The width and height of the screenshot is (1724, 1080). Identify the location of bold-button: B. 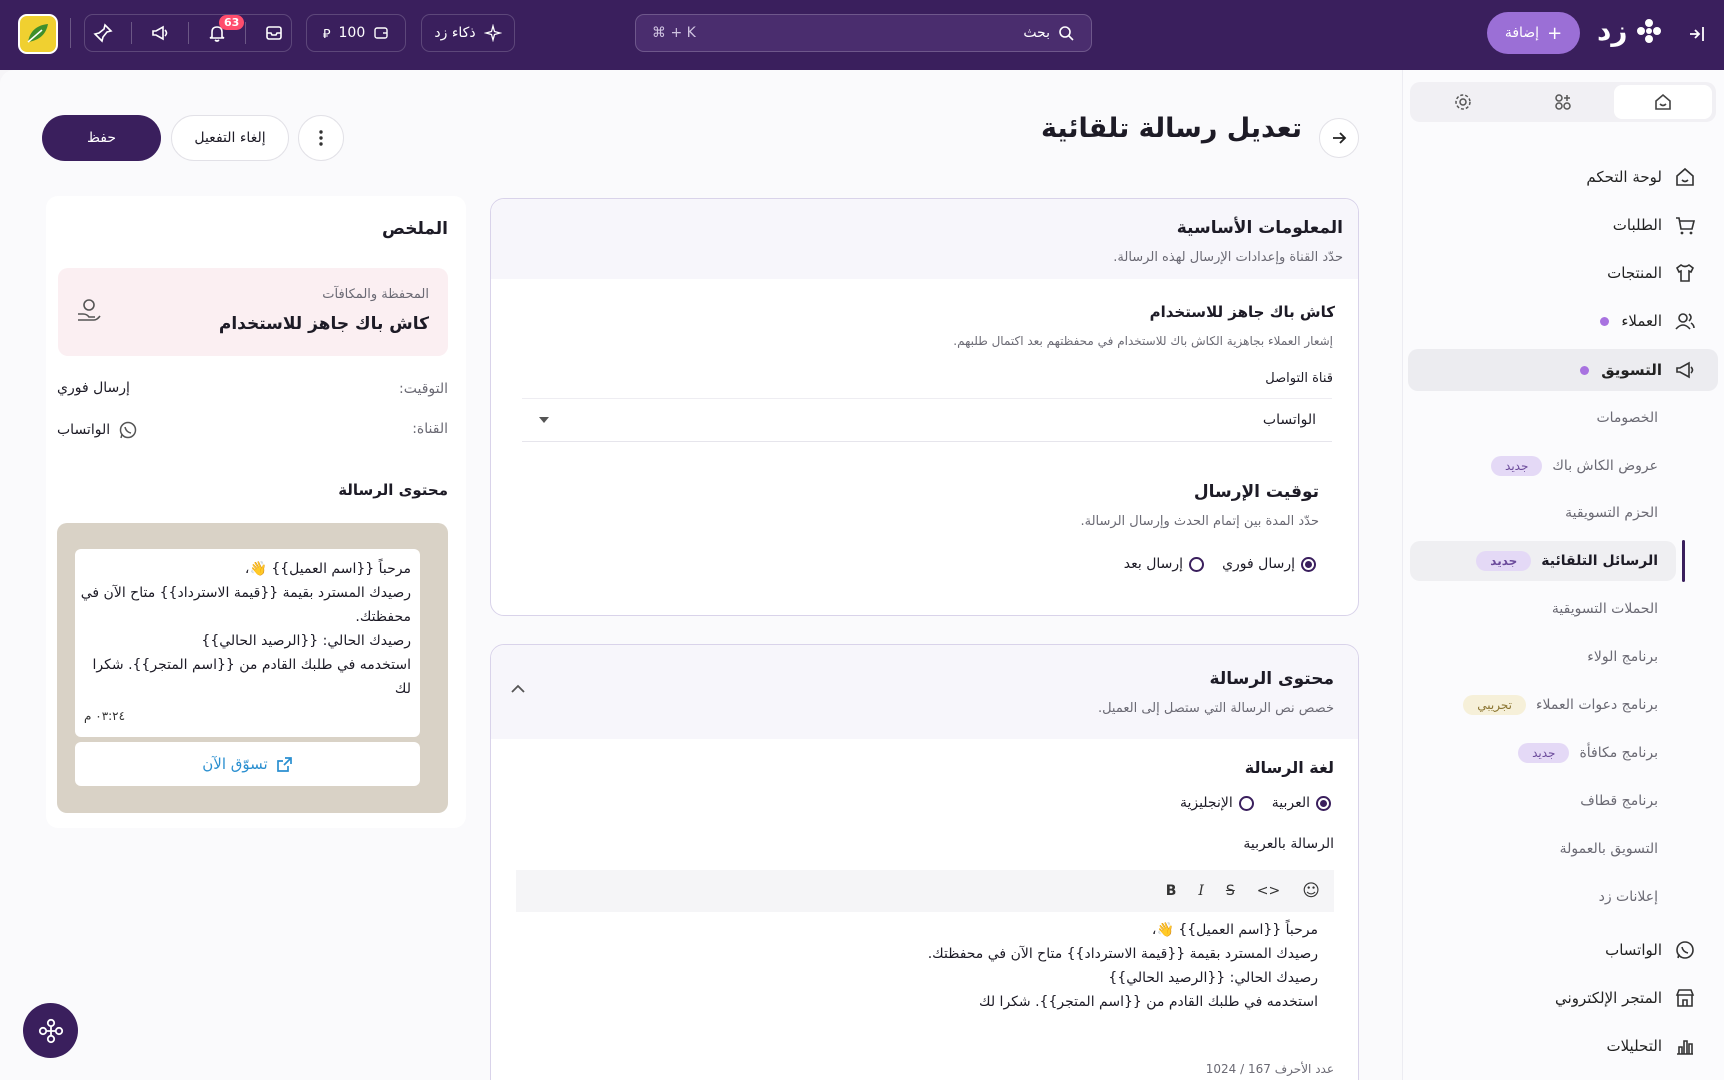
(1171, 891).